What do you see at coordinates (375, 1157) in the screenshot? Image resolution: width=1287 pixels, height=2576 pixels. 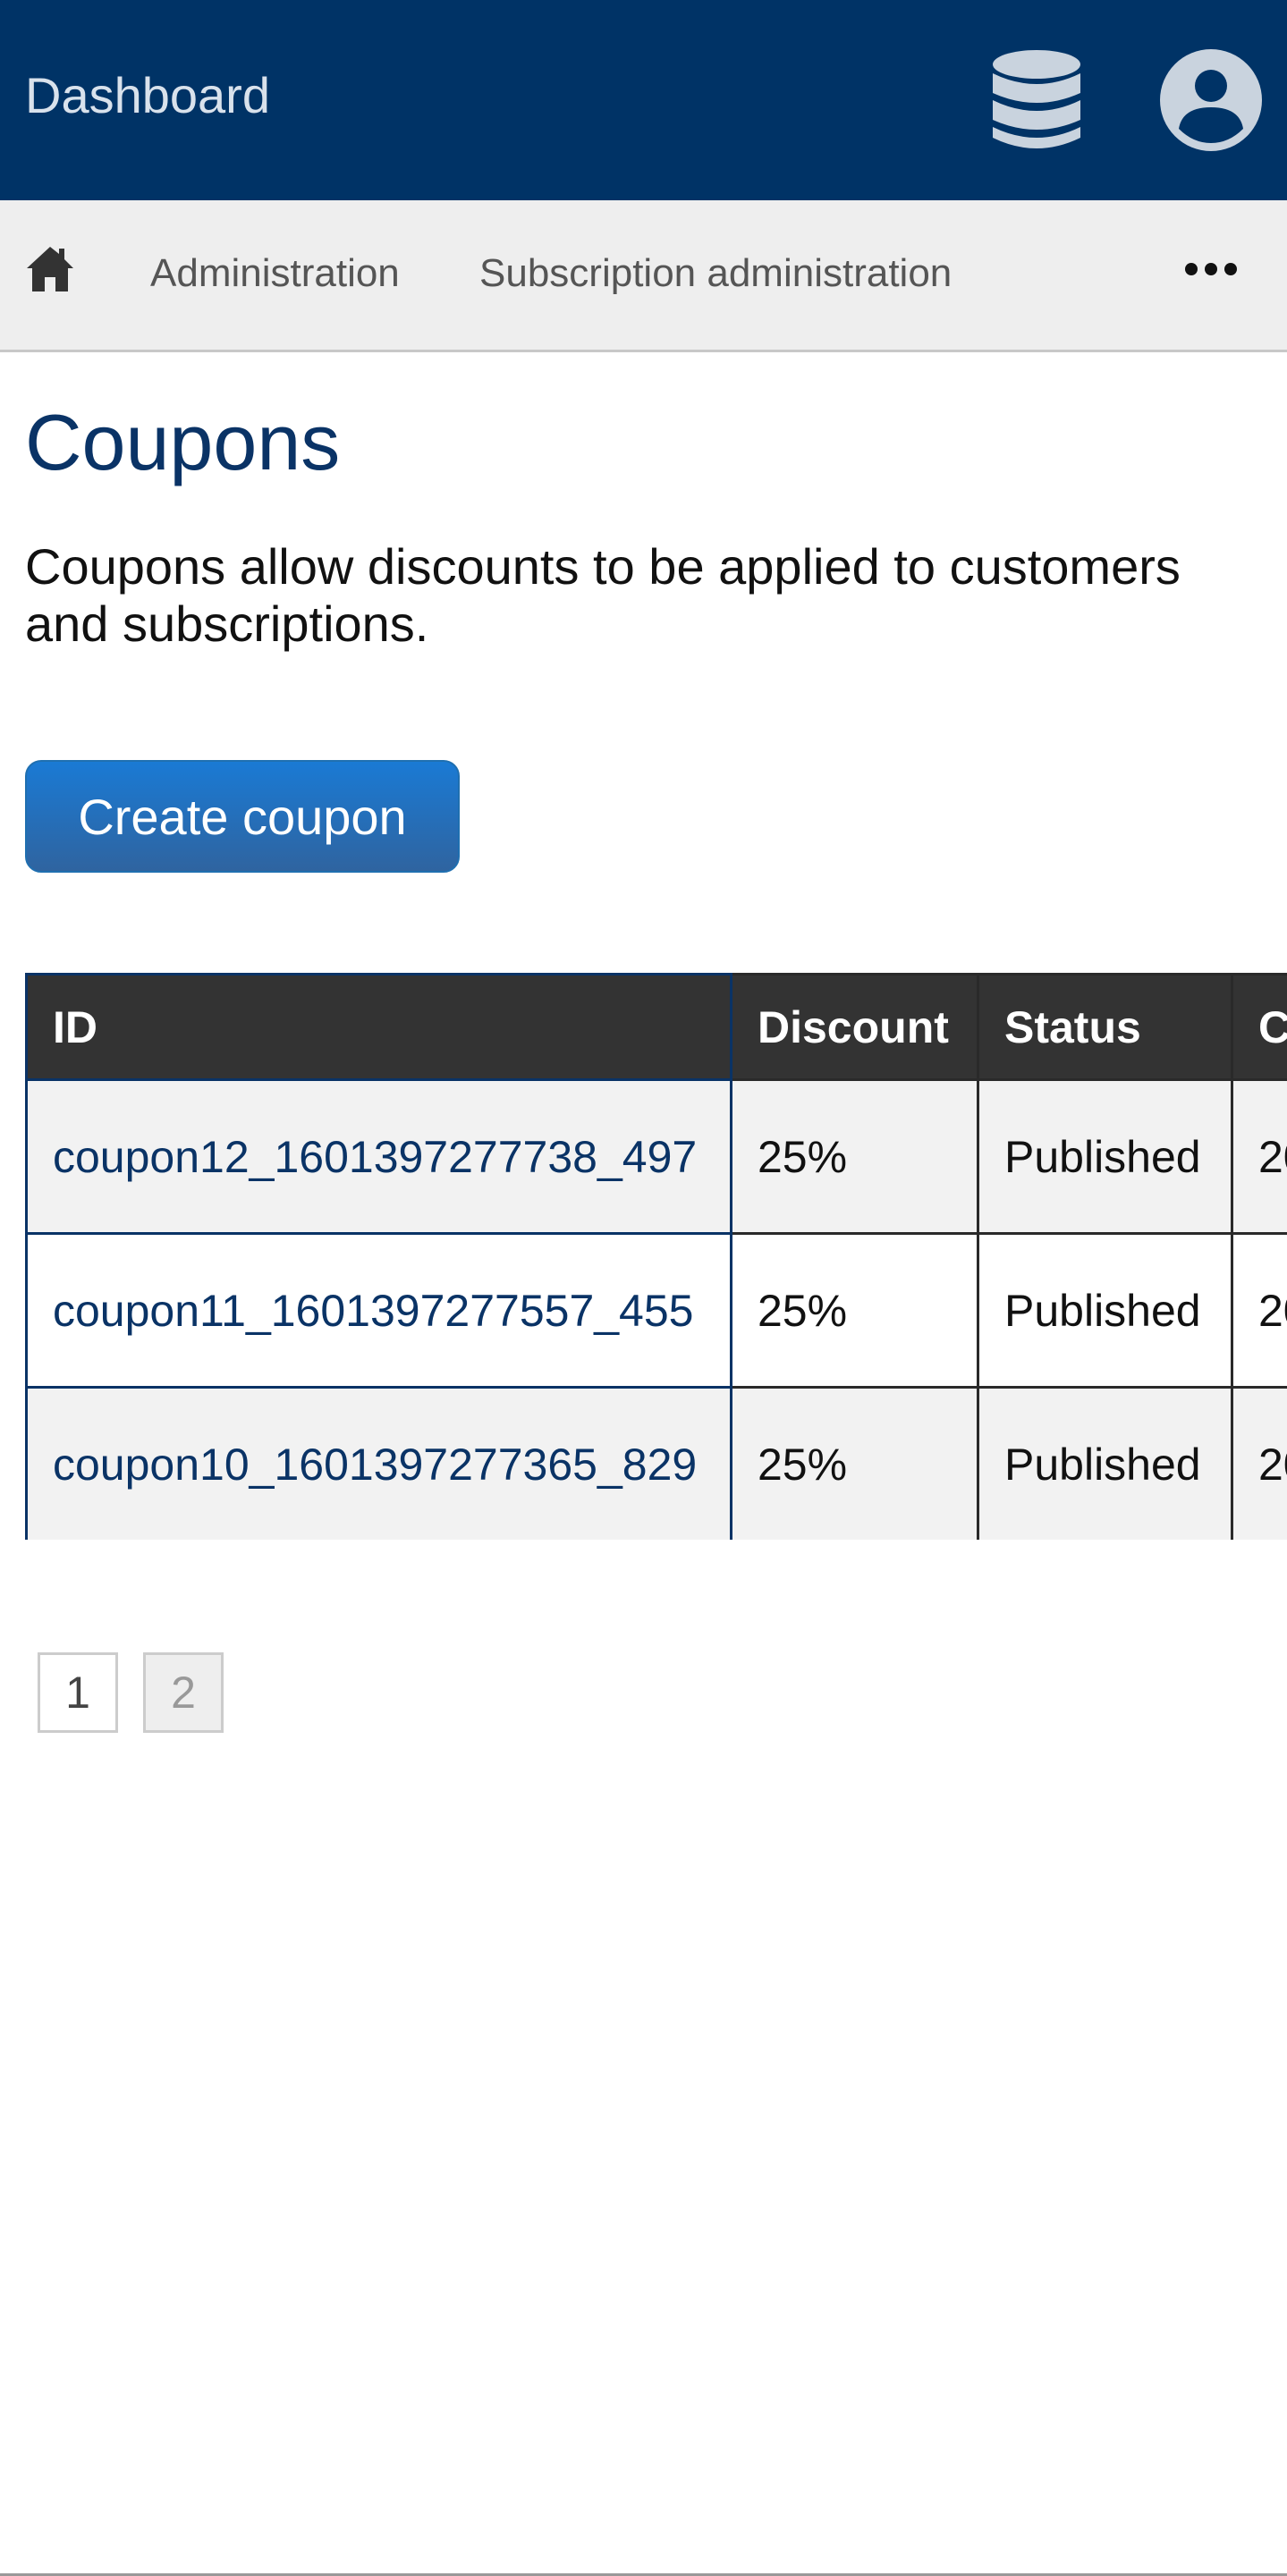 I see `coupon-id-link: coupon12_1601397277738_497` at bounding box center [375, 1157].